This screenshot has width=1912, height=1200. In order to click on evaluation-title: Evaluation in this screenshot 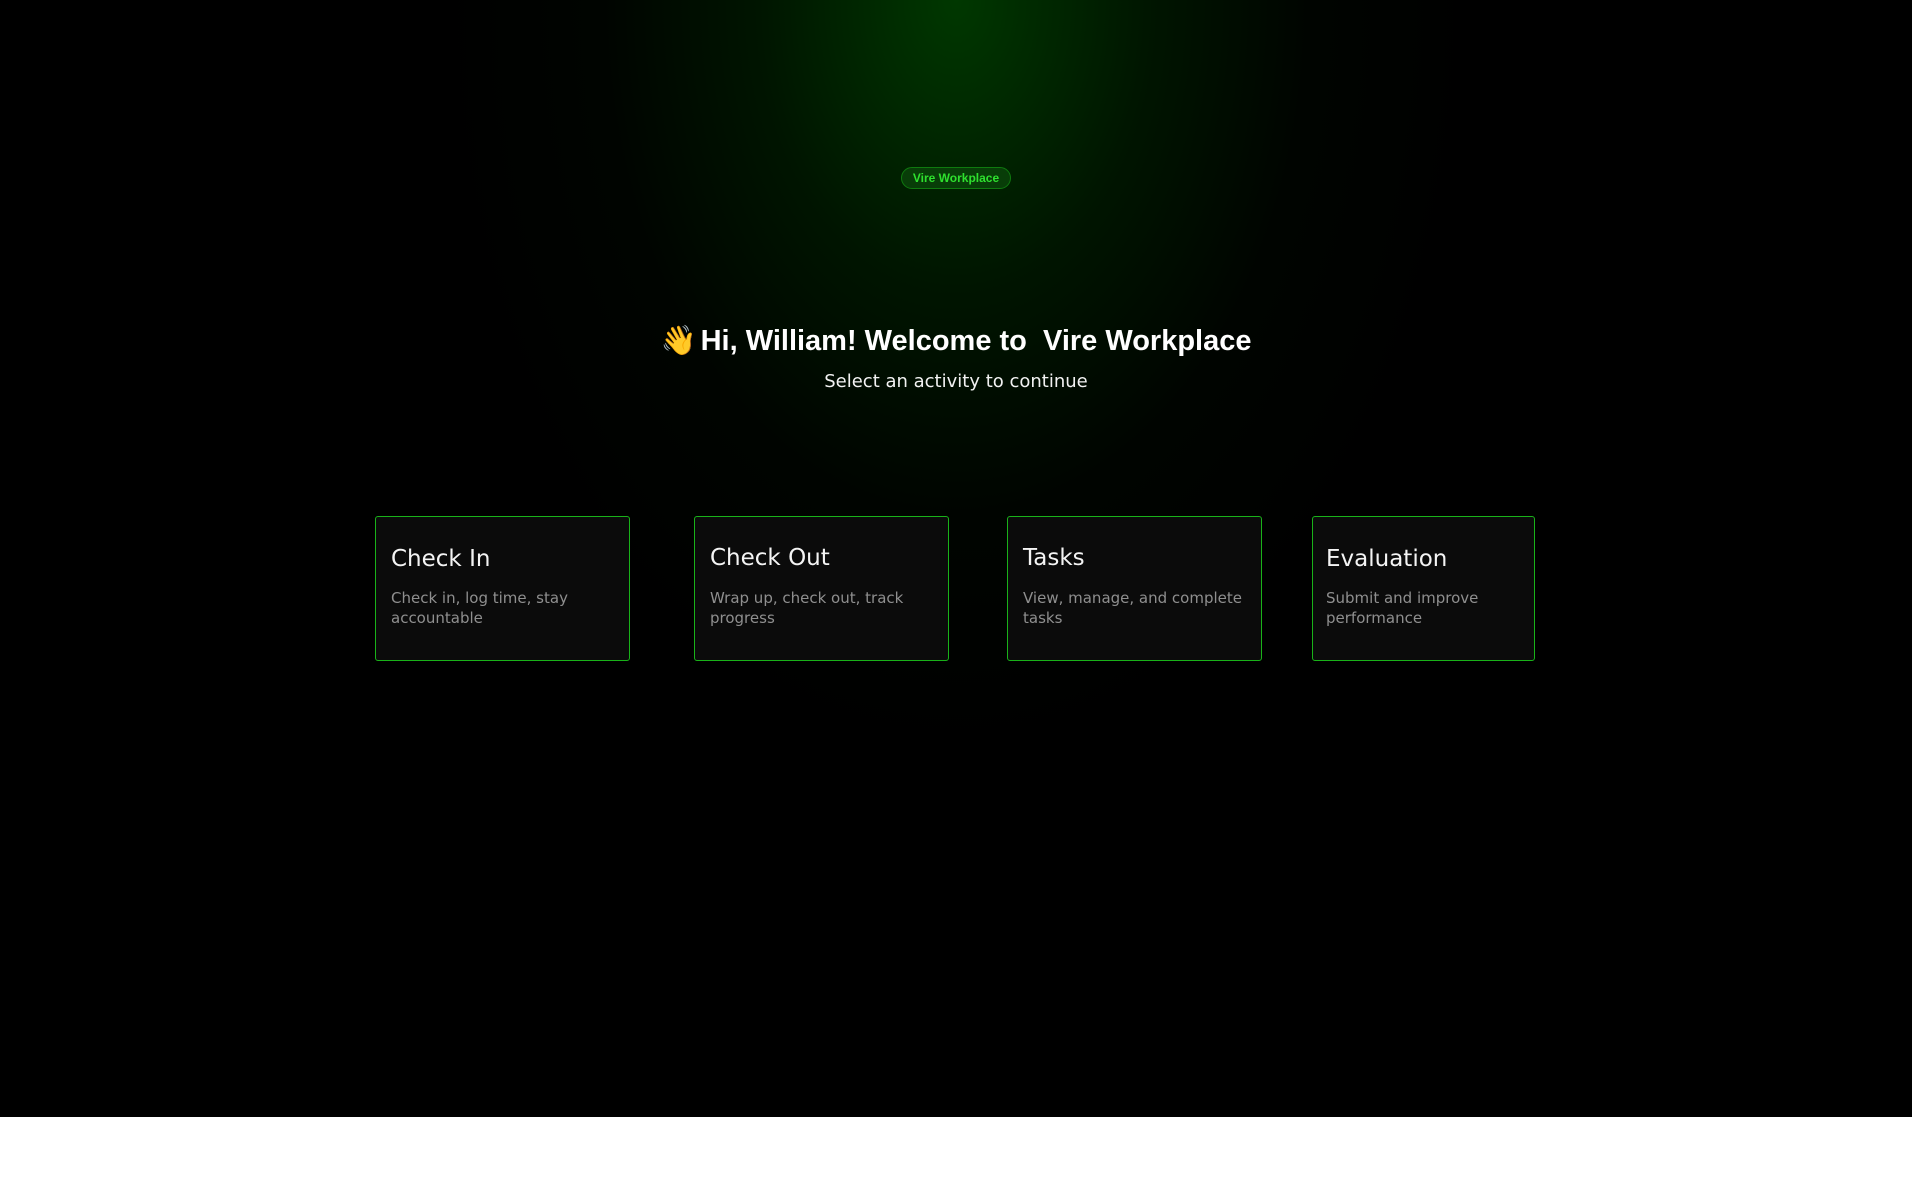, I will do `click(1387, 559)`.